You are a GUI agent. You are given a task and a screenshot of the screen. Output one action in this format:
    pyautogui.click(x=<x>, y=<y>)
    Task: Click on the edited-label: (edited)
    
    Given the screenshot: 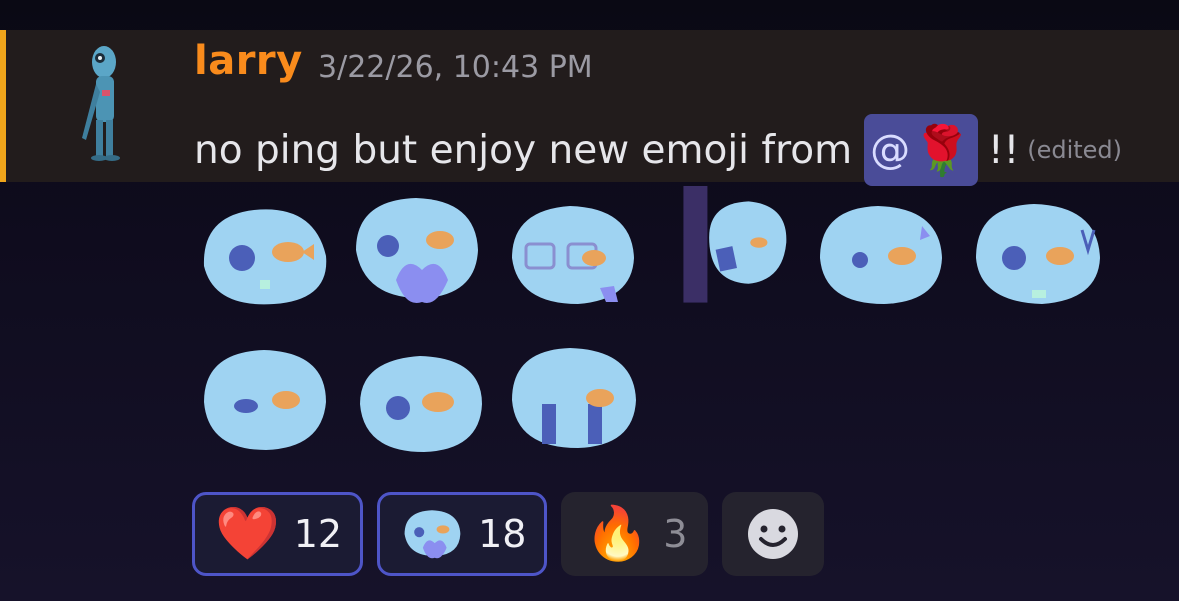 What is the action you would take?
    pyautogui.click(x=1075, y=150)
    